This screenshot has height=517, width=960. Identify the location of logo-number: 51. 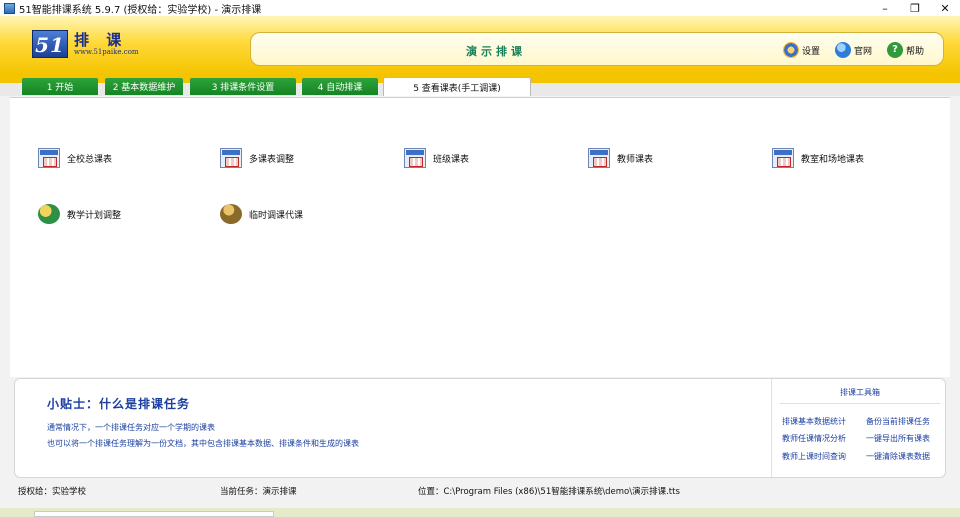
(50, 44).